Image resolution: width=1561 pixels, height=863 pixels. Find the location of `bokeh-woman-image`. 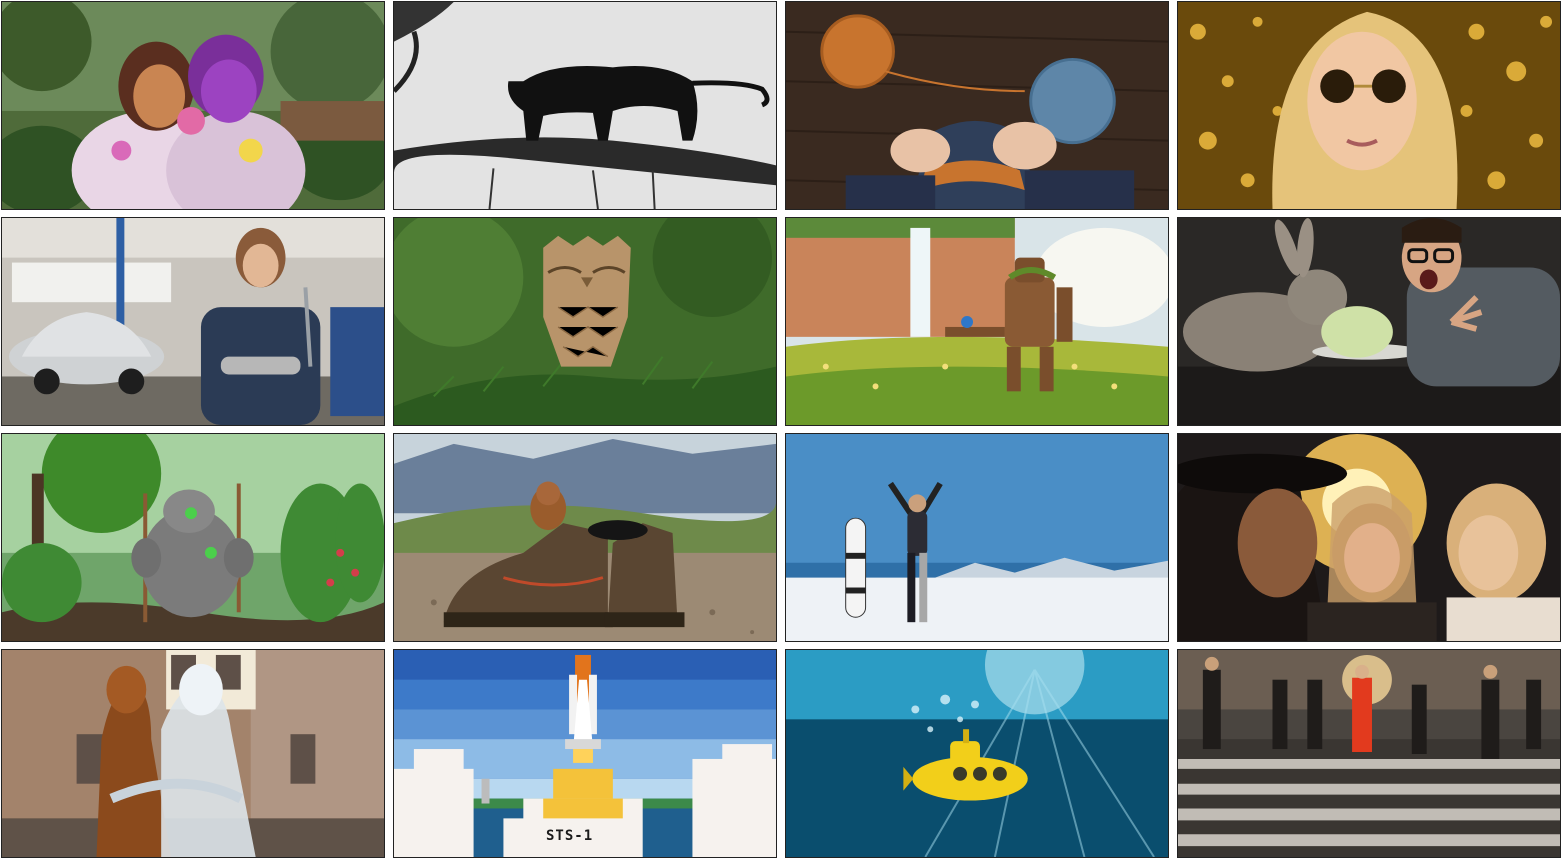

bokeh-woman-image is located at coordinates (1369, 105).